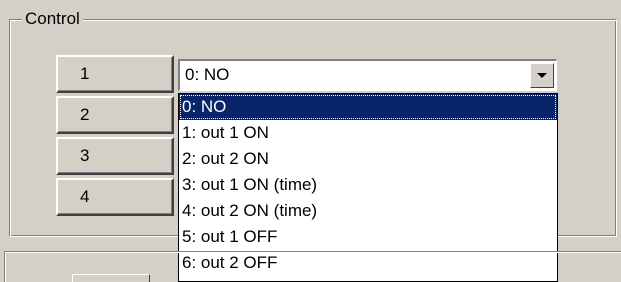  What do you see at coordinates (367, 75) in the screenshot?
I see `mode-combobox: 0: NO` at bounding box center [367, 75].